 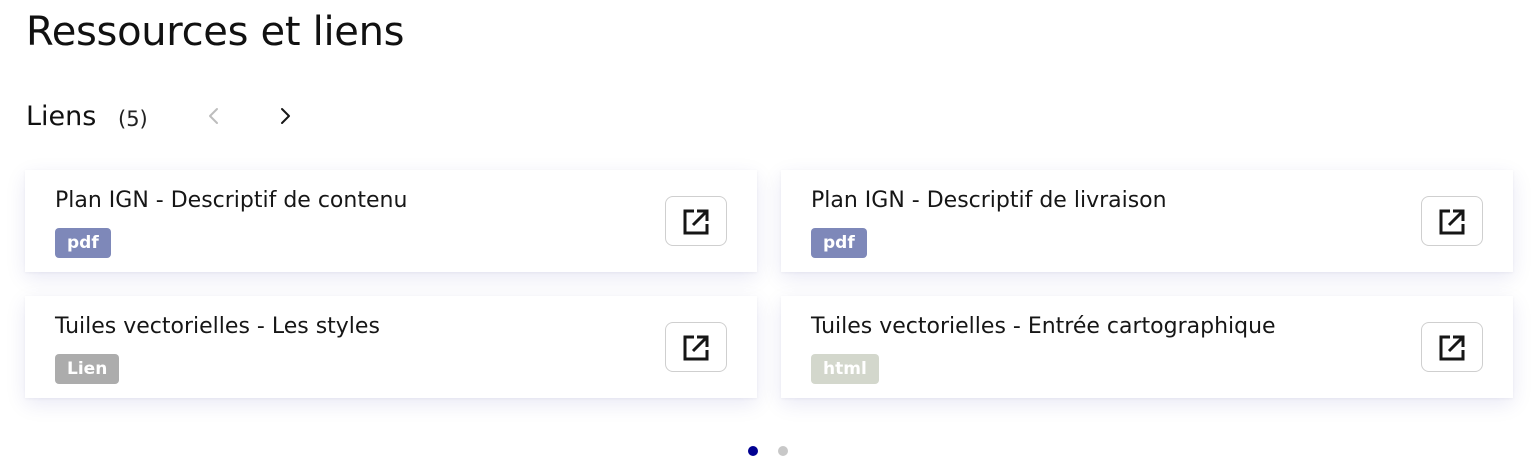 I want to click on chevron-left-icon, so click(x=213, y=116).